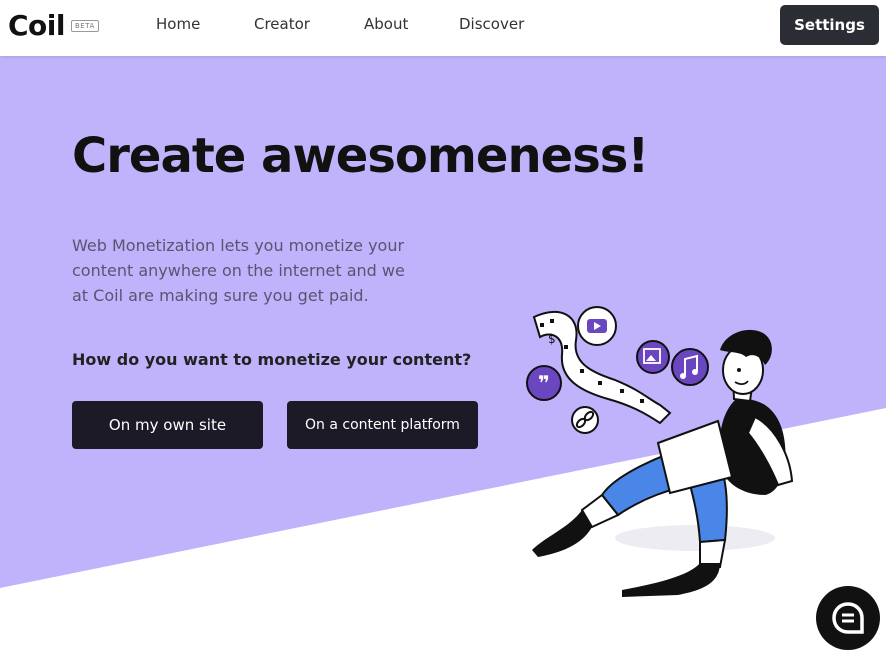  What do you see at coordinates (653, 357) in the screenshot?
I see `image-icon` at bounding box center [653, 357].